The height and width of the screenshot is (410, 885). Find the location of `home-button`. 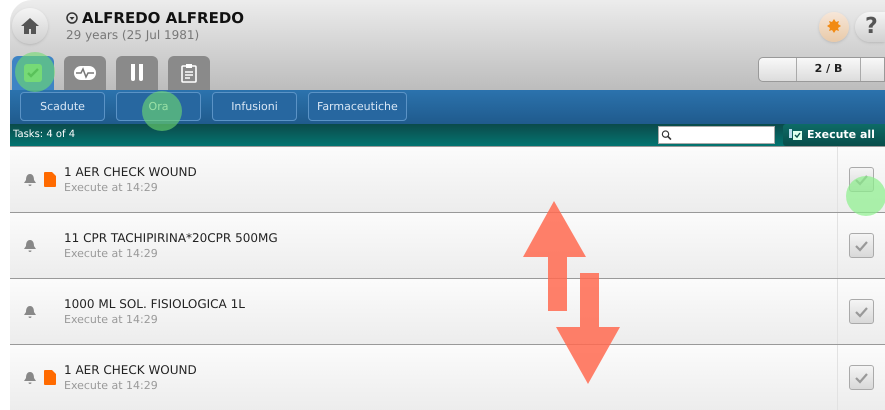

home-button is located at coordinates (30, 26).